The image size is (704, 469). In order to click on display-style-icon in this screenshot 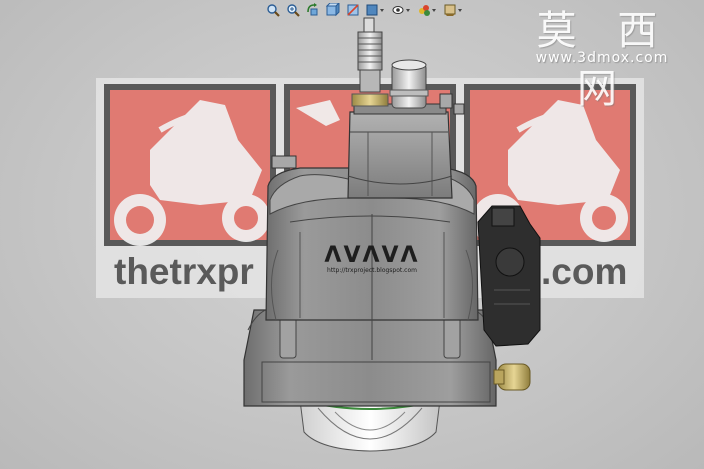, I will do `click(375, 10)`.